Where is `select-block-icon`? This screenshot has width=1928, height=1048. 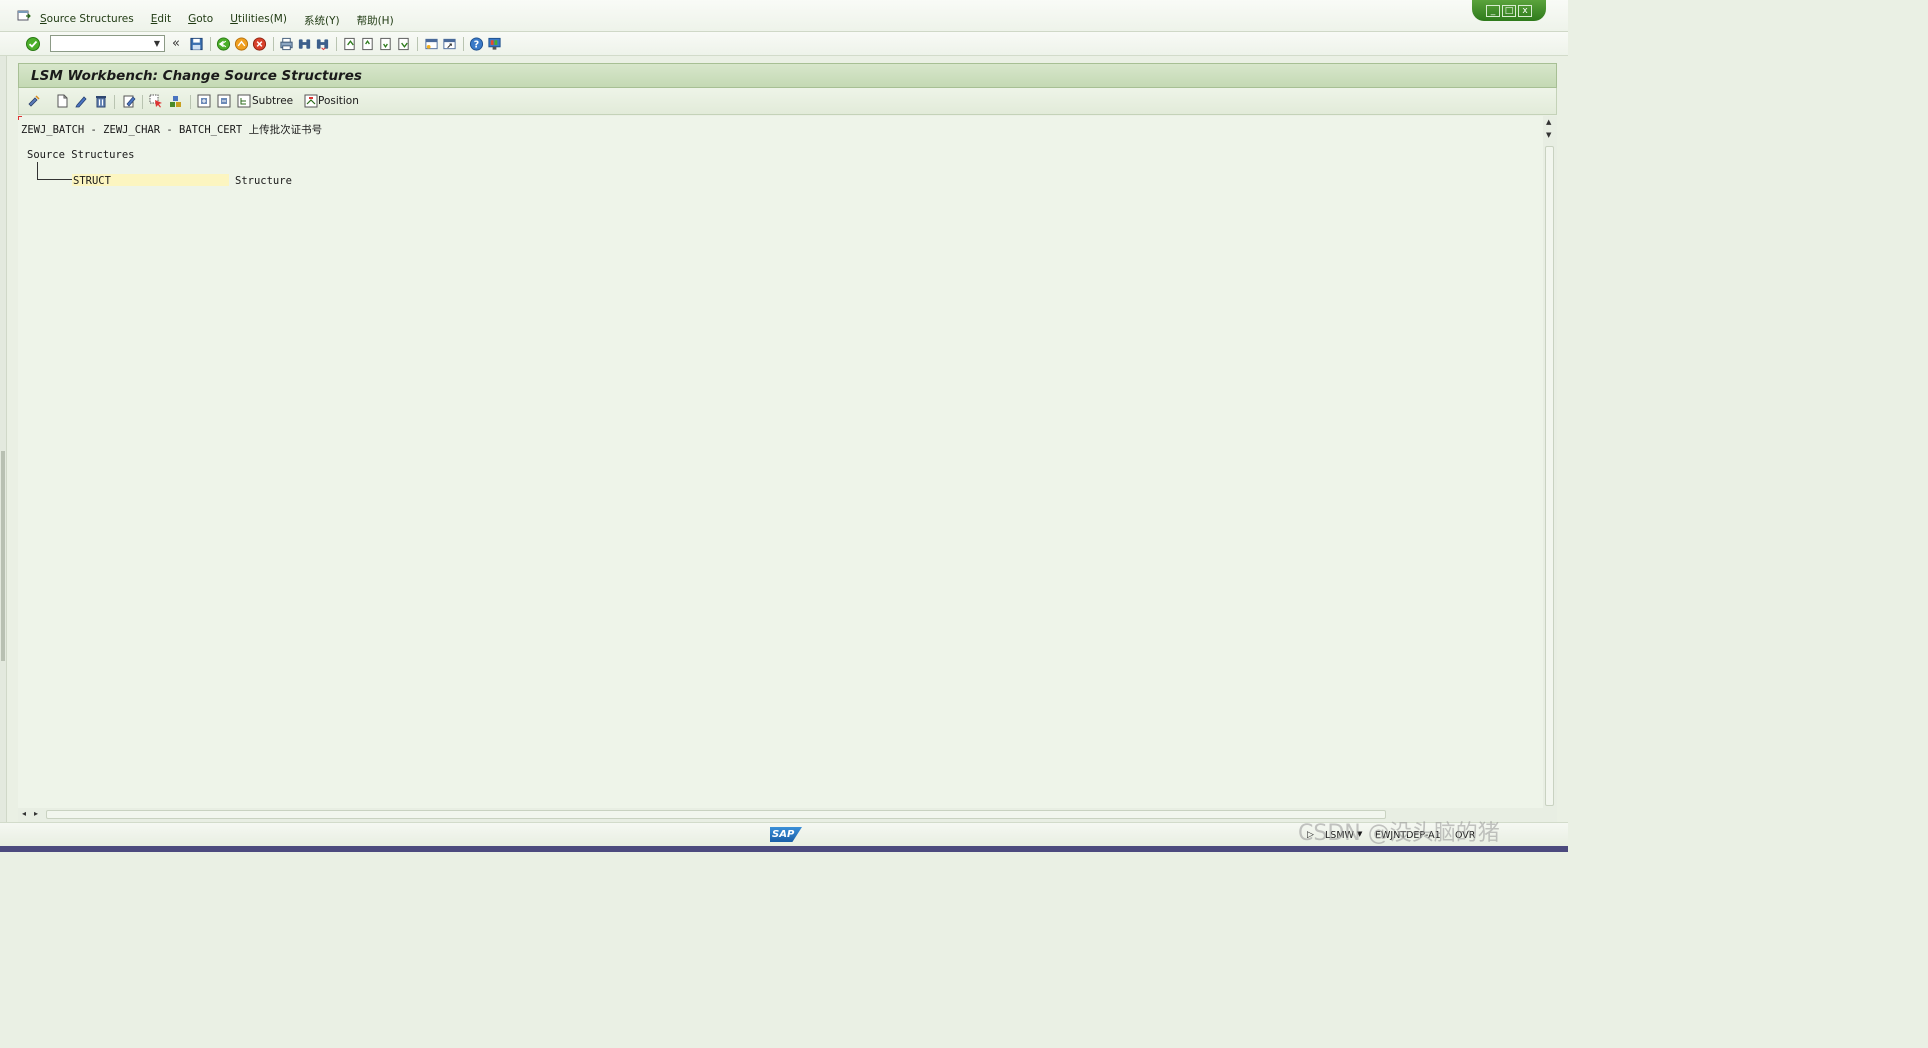
select-block-icon is located at coordinates (176, 101).